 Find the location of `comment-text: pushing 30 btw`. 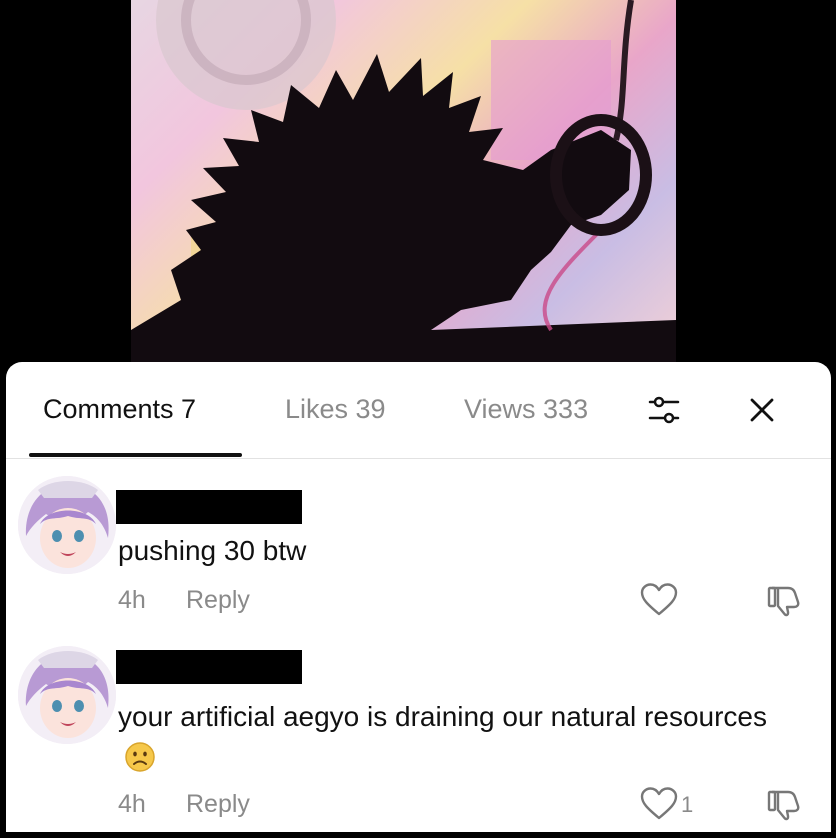

comment-text: pushing 30 btw is located at coordinates (212, 550).